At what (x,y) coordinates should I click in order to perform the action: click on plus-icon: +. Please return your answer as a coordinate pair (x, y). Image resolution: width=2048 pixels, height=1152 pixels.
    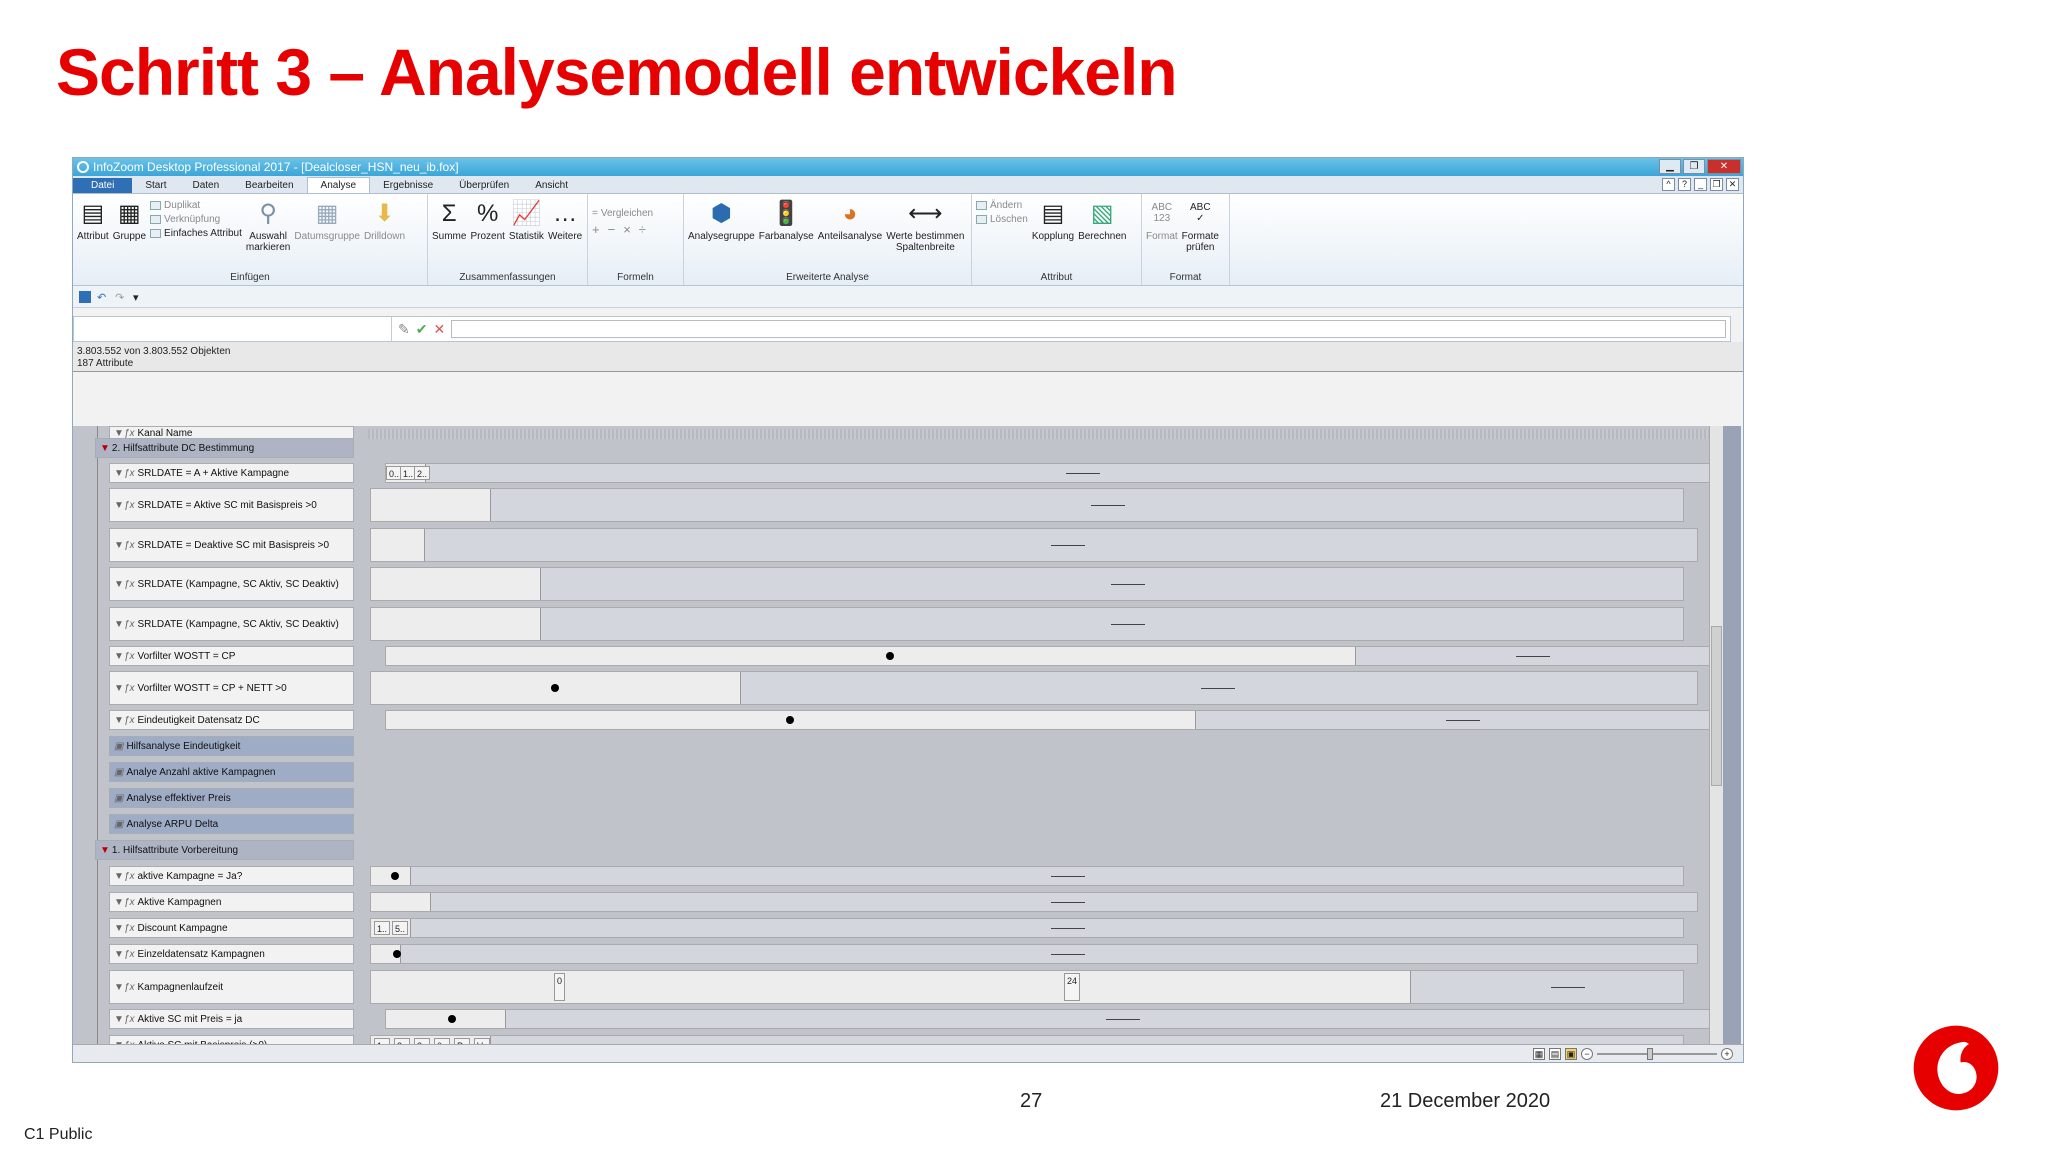
    Looking at the image, I should click on (596, 229).